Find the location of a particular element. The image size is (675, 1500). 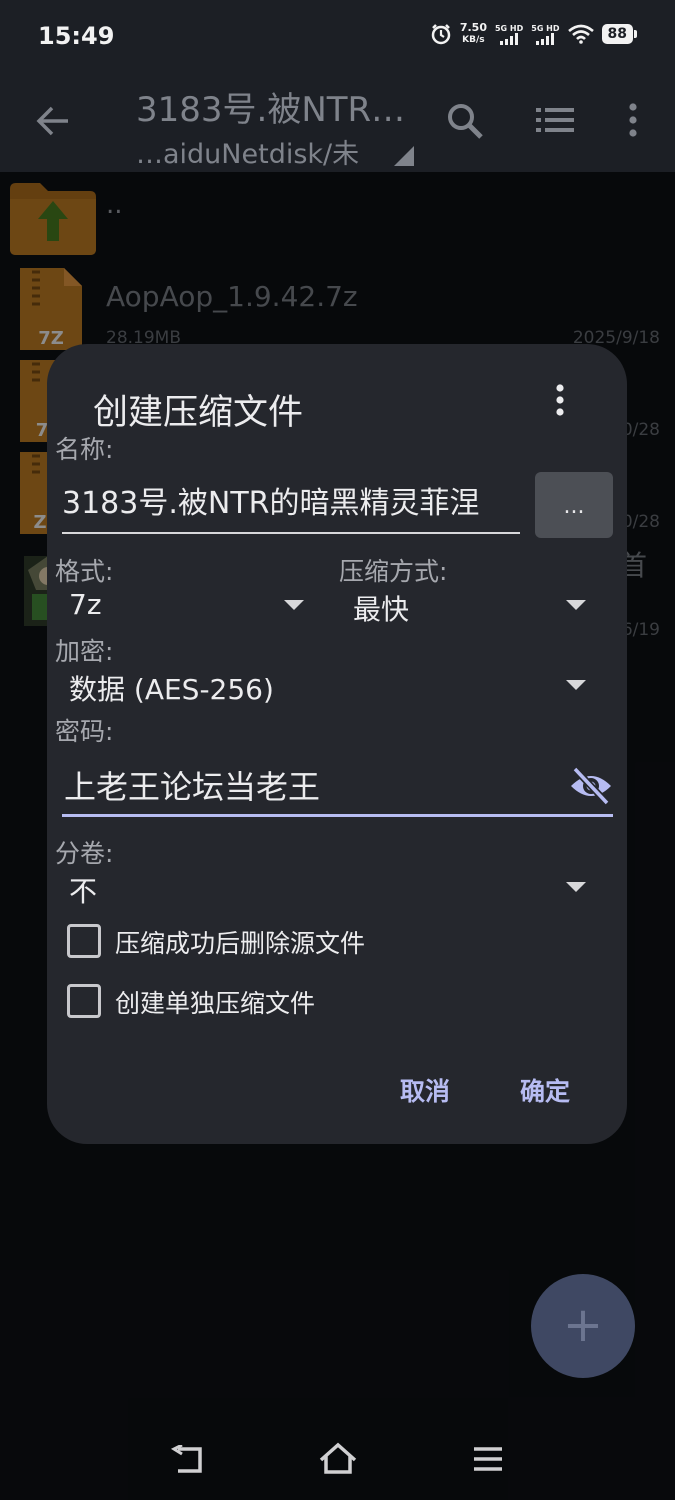

separate-archive-label: 创建单独压缩文件 is located at coordinates (215, 1003).